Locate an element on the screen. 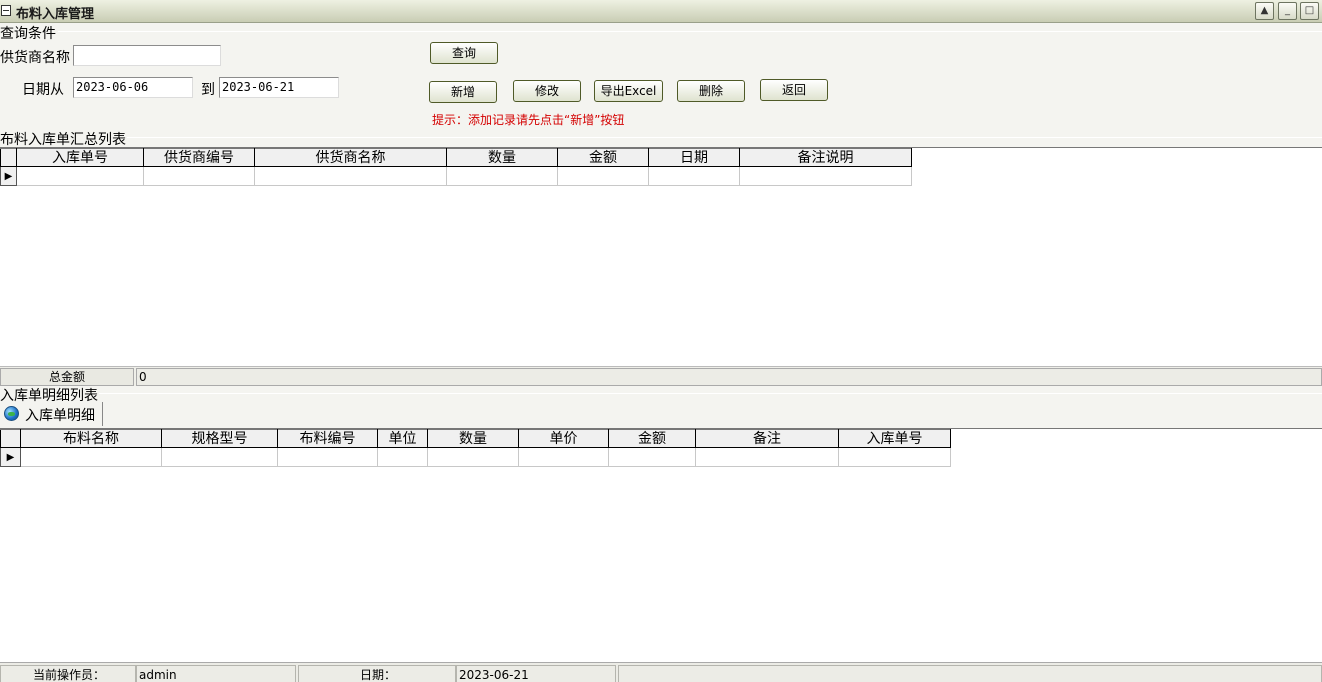  operator-value: admin is located at coordinates (216, 673).